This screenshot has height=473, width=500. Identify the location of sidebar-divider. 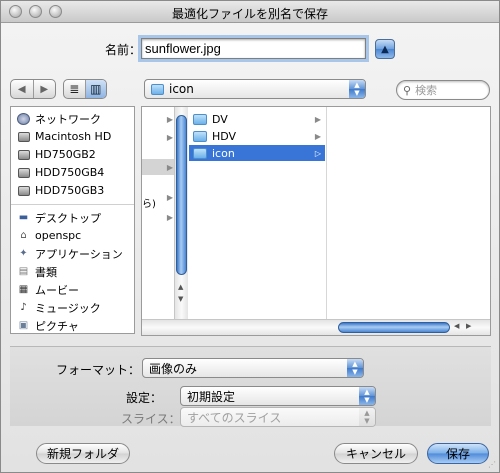
(72, 204).